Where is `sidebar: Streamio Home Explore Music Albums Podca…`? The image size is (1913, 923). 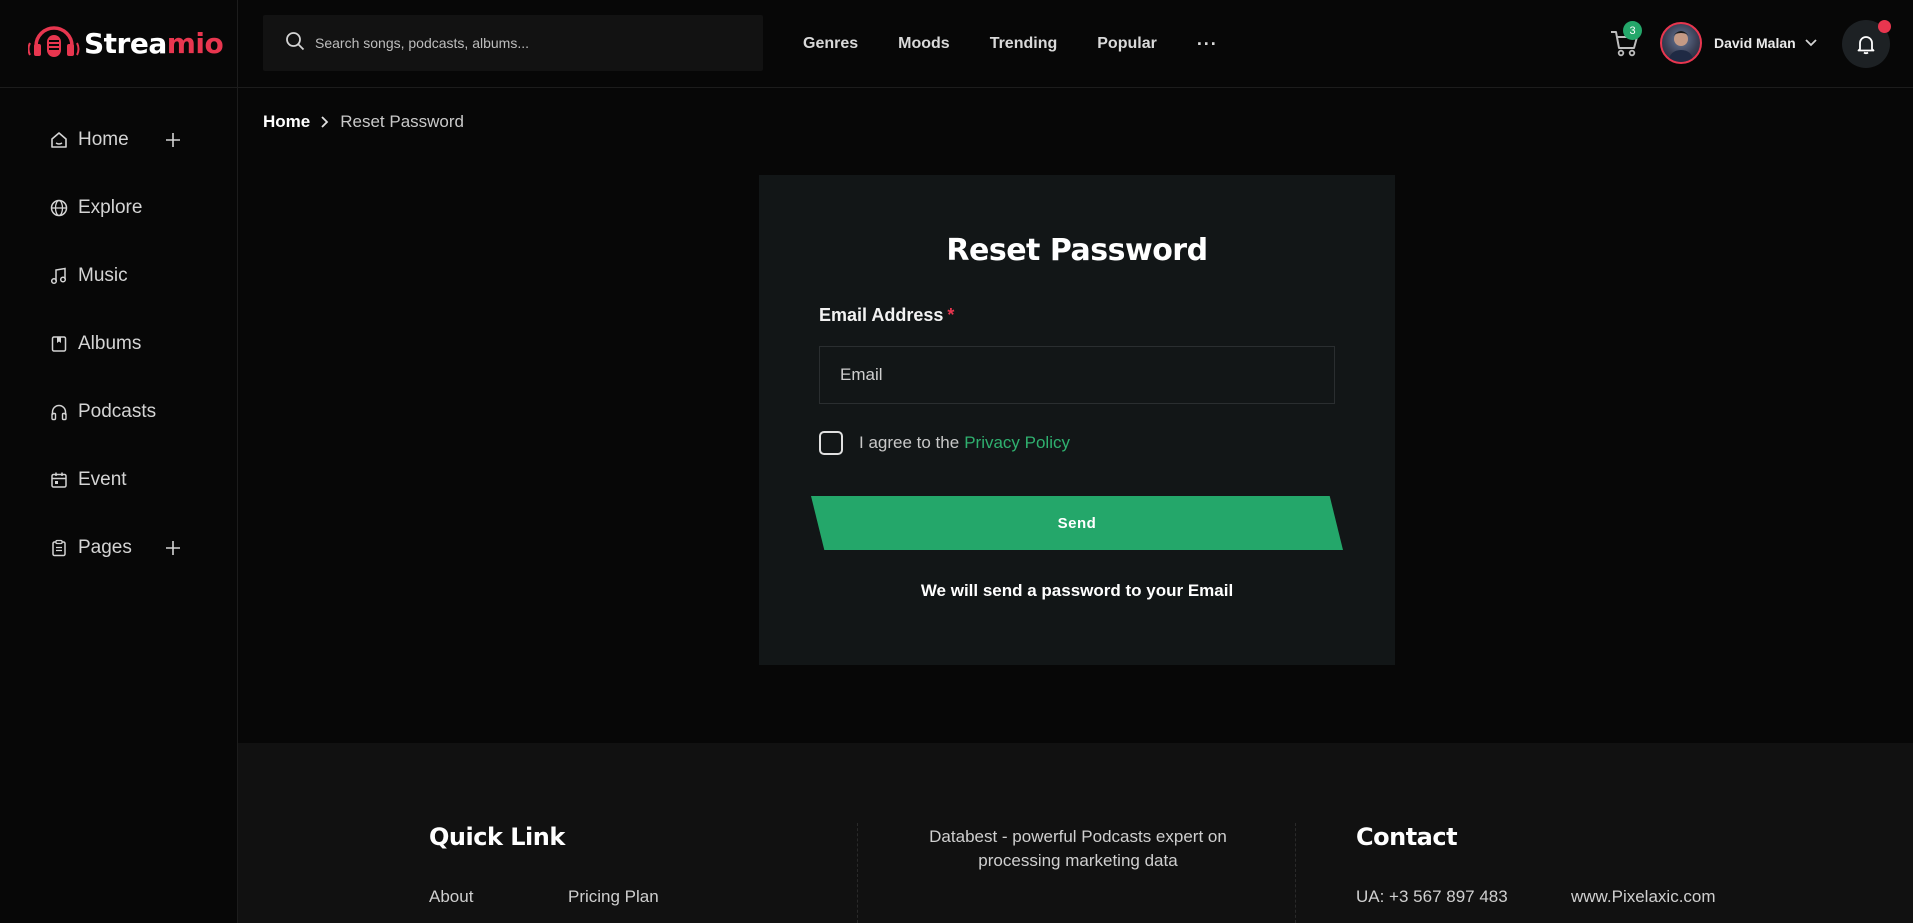
sidebar: Streamio Home Explore Music Albums Podca… is located at coordinates (119, 461).